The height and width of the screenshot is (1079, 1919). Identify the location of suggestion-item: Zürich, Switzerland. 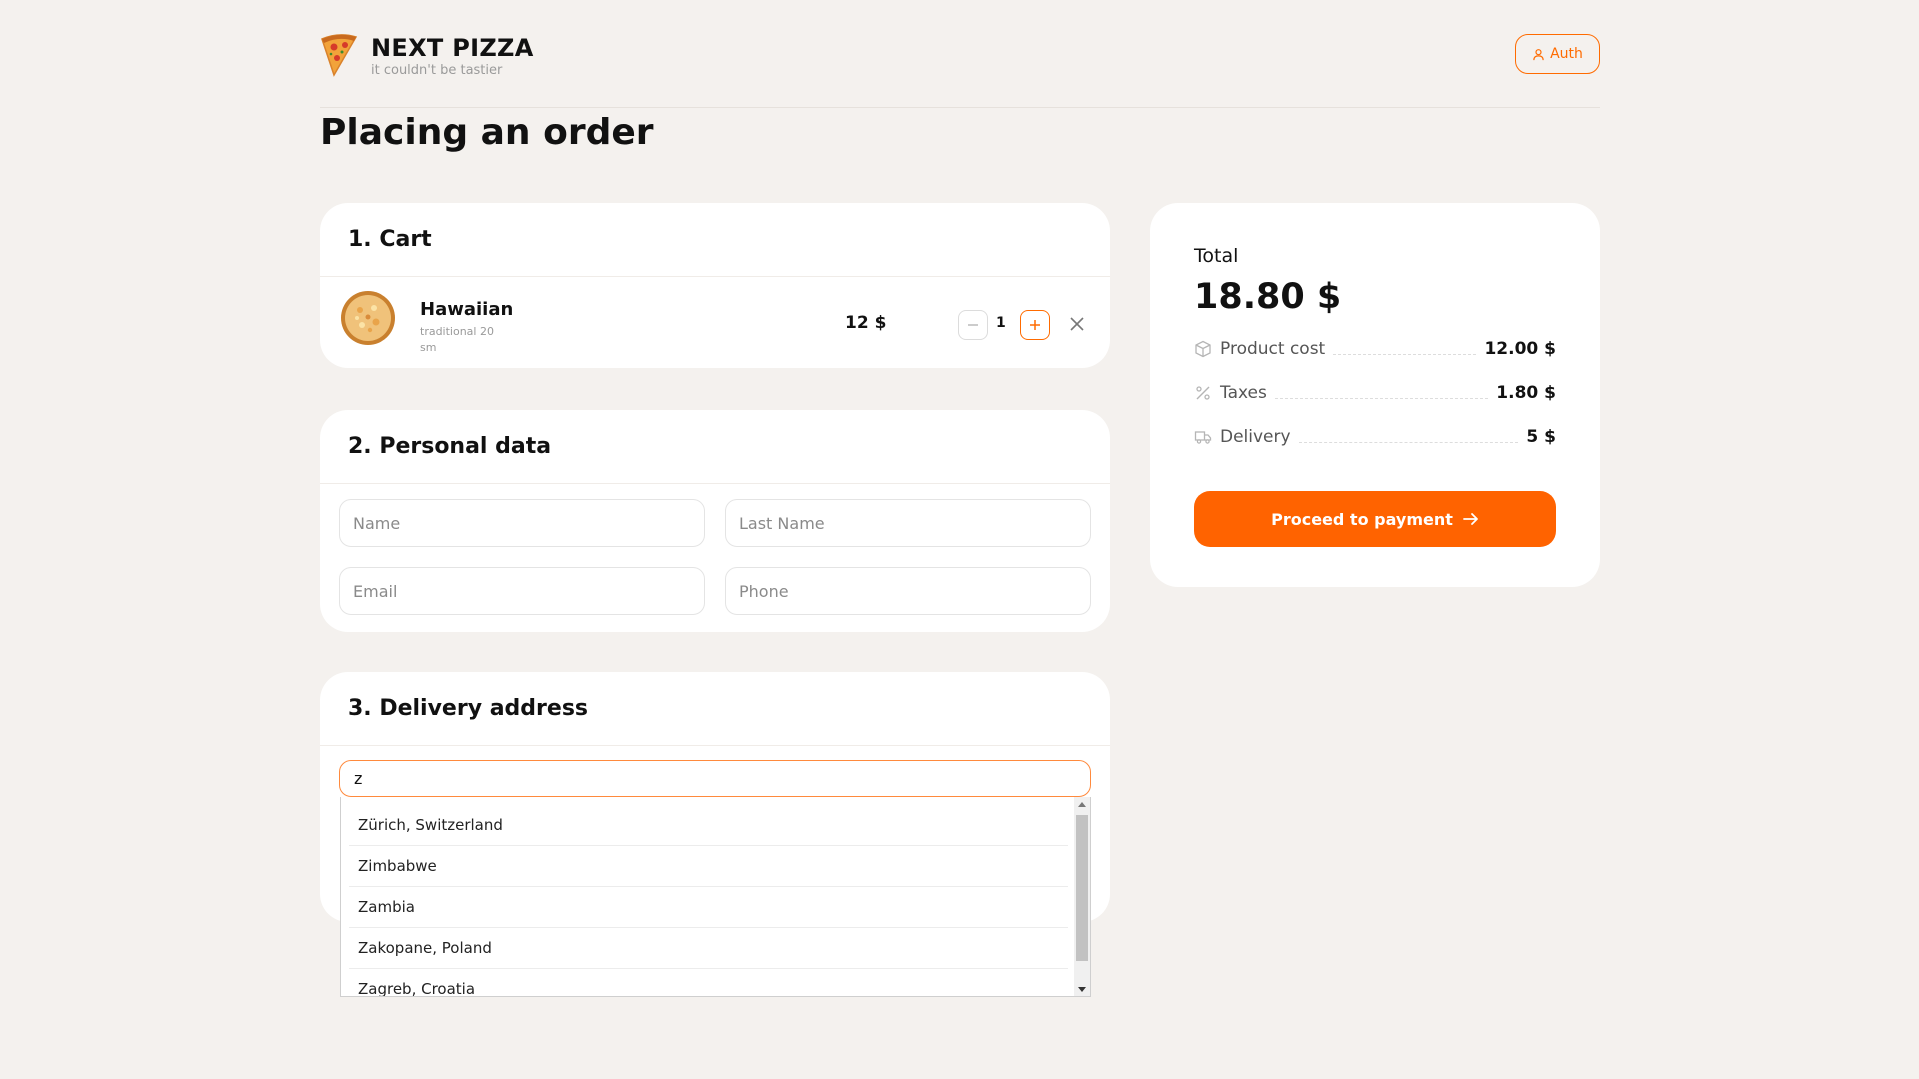
(708, 825).